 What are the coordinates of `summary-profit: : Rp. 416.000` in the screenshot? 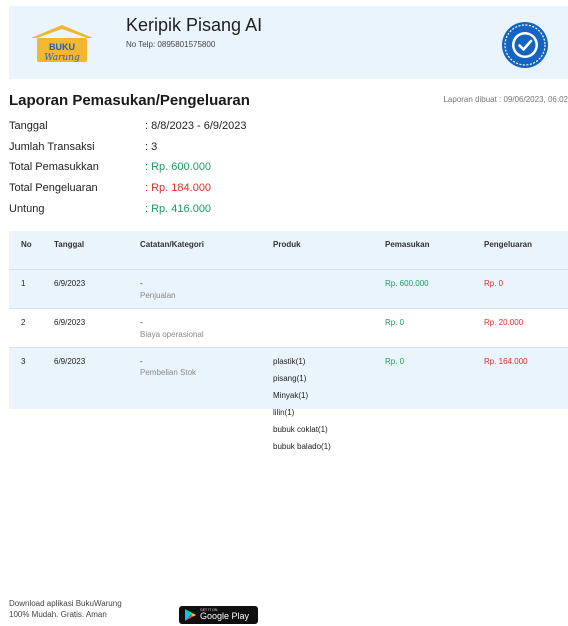 It's located at (178, 209).